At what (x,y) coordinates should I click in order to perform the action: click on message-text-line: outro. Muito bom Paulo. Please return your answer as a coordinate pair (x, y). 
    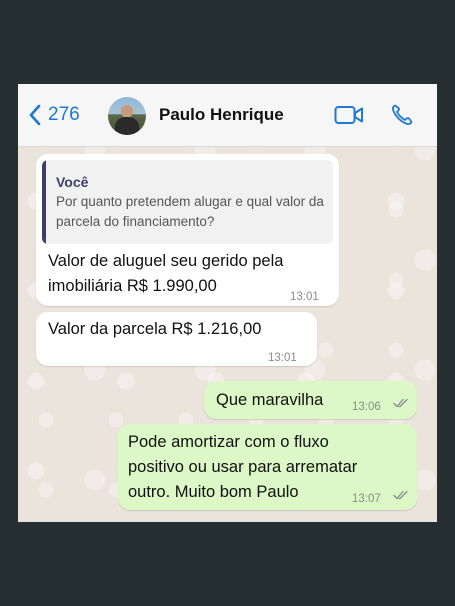
    Looking at the image, I should click on (213, 492).